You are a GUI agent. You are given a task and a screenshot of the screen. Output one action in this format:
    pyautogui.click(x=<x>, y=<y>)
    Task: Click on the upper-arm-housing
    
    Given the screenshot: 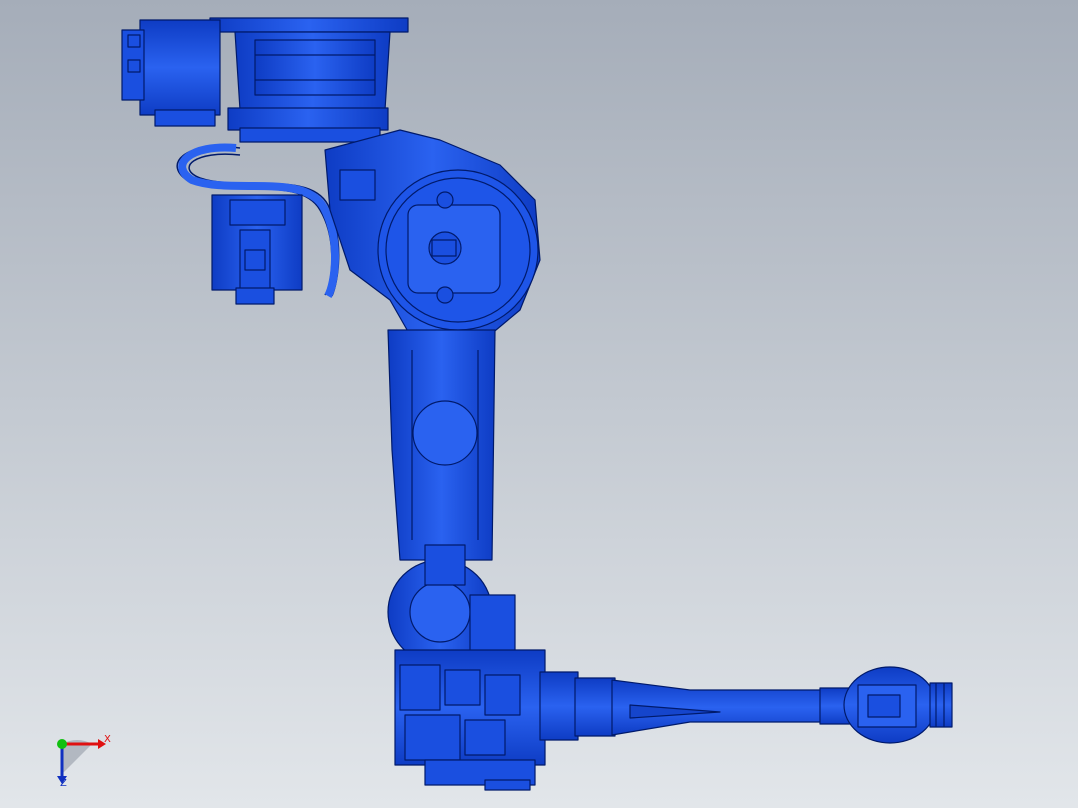 What is the action you would take?
    pyautogui.click(x=470, y=720)
    